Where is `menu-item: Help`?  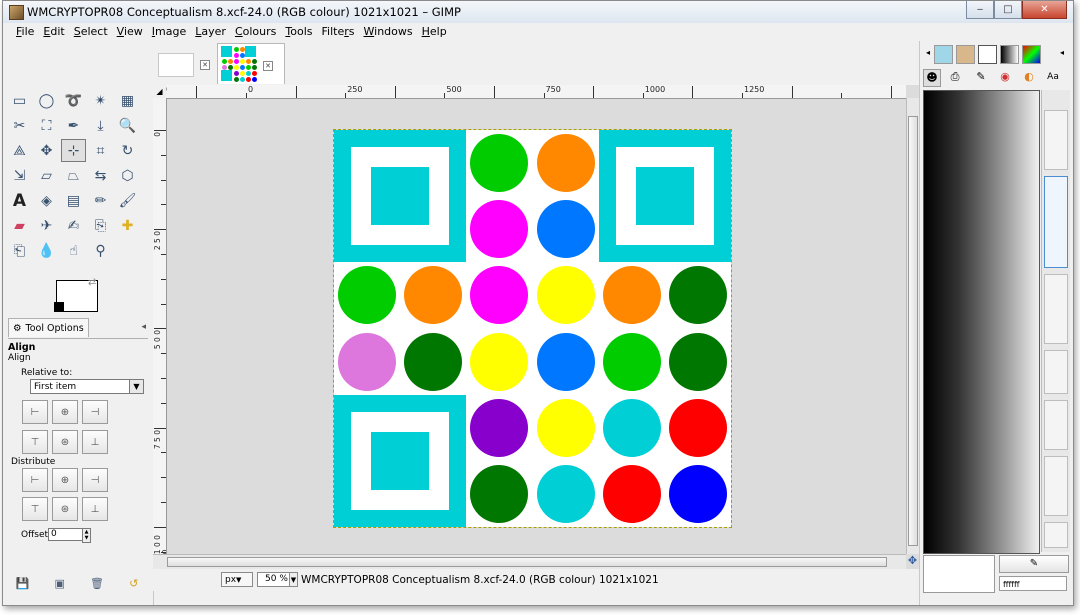 menu-item: Help is located at coordinates (435, 32).